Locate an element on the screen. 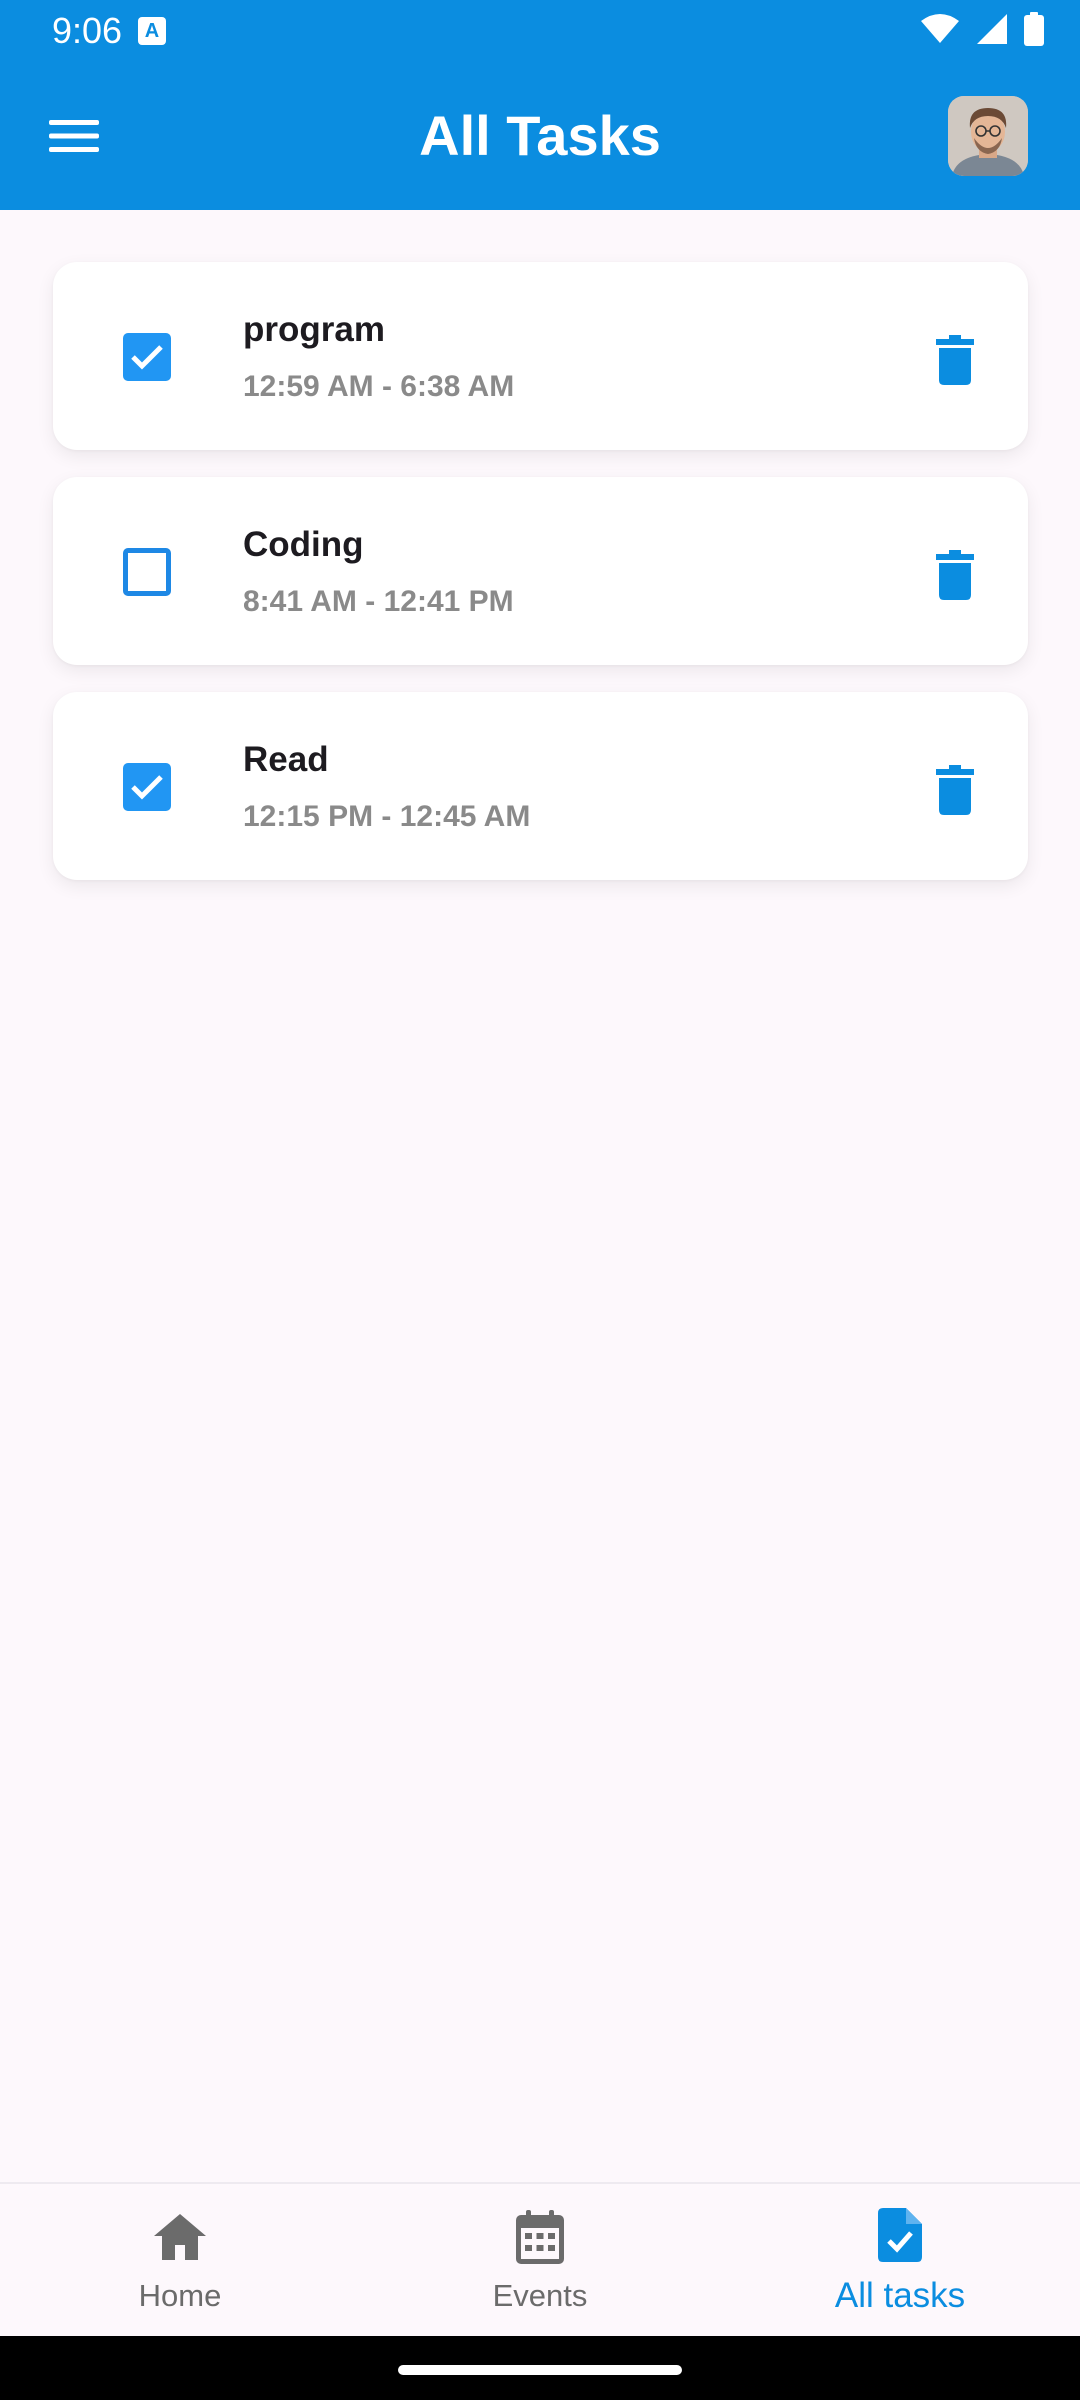 Image resolution: width=1080 pixels, height=2400 pixels. page-title: All Tasks is located at coordinates (540, 135).